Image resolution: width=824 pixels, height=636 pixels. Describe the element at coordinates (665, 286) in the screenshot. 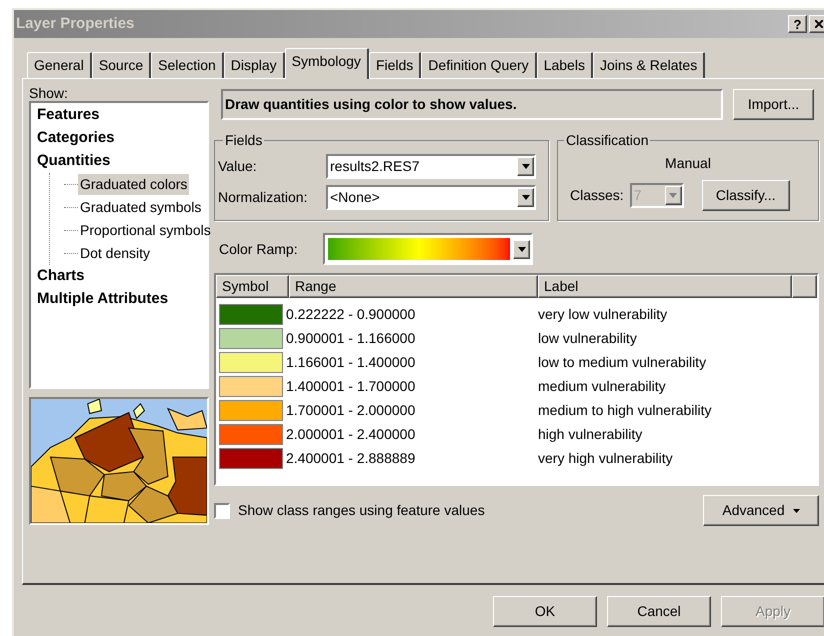

I see `column-header: Label` at that location.